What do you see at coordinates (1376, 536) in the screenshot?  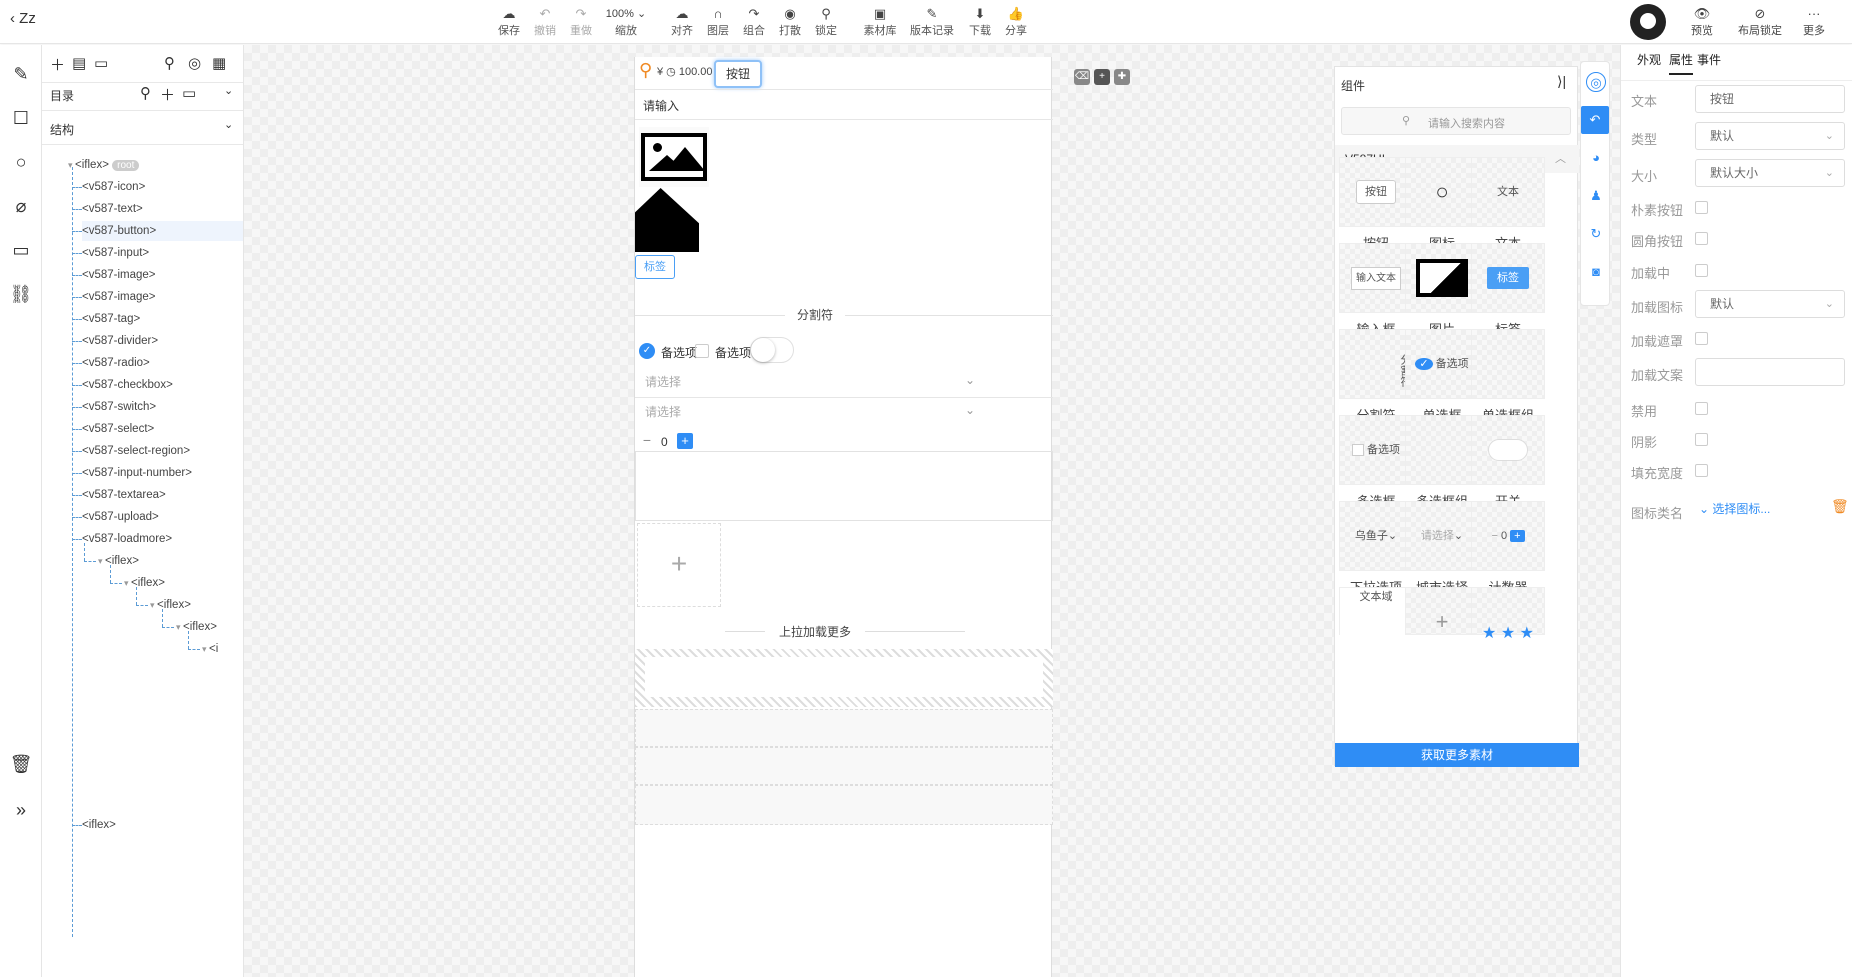 I see `library-cell: 乌鱼子⌄` at bounding box center [1376, 536].